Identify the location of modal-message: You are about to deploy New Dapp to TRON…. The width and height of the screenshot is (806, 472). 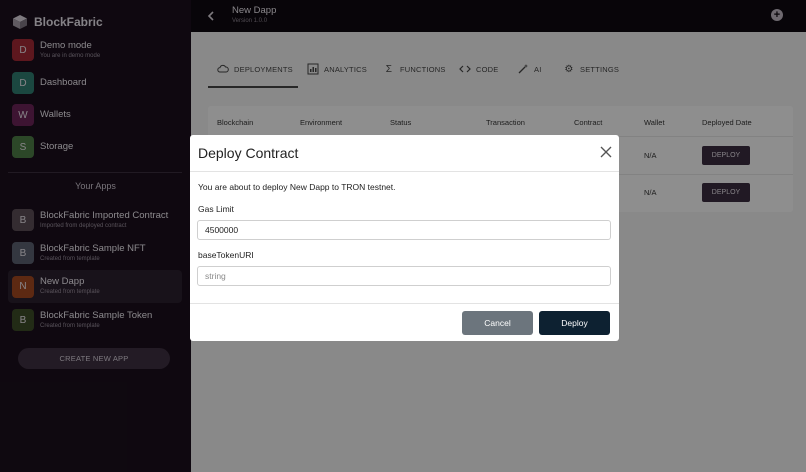
(297, 187).